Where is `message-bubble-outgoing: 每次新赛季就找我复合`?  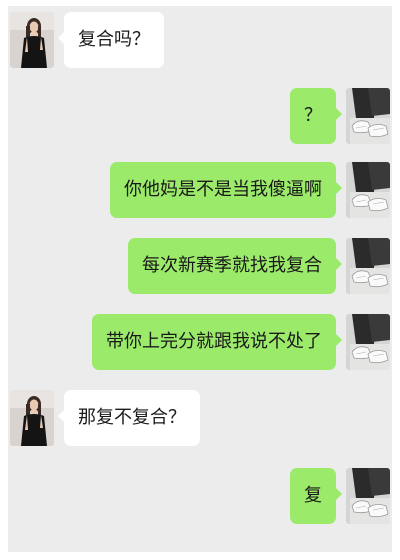 message-bubble-outgoing: 每次新赛季就找我复合 is located at coordinates (235, 266).